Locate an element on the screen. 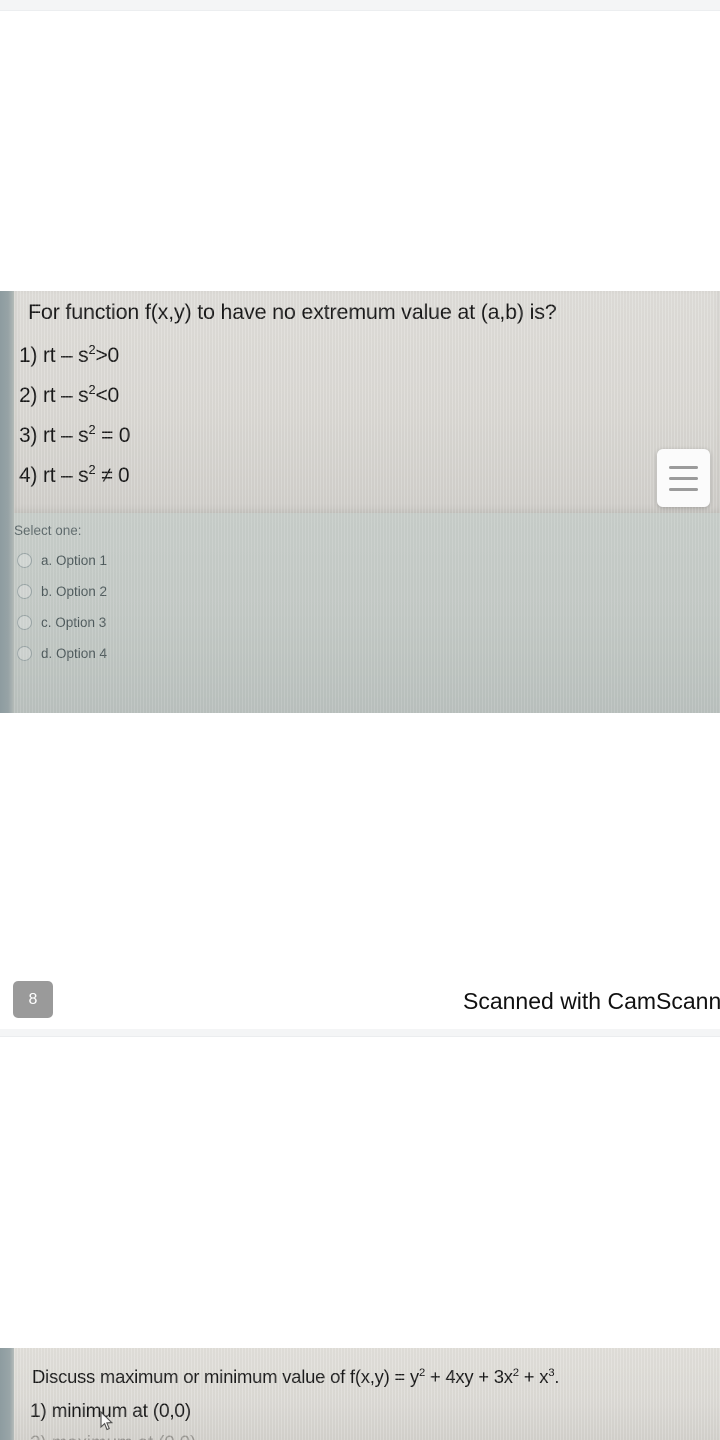 This screenshot has width=720, height=1440. question-choice-3: 3) rt – s2 = 0 is located at coordinates (75, 434).